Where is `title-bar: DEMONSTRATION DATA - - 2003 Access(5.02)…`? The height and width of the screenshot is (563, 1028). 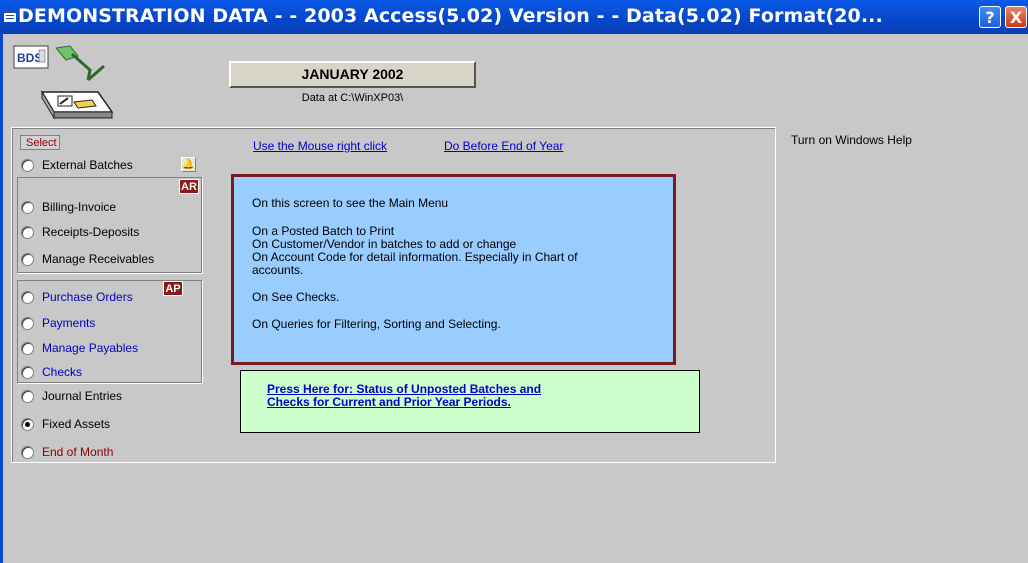 title-bar: DEMONSTRATION DATA - - 2003 Access(5.02)… is located at coordinates (514, 17).